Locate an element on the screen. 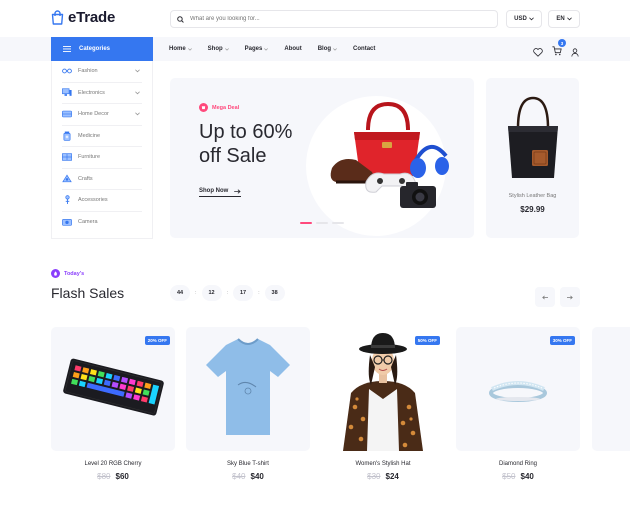 The height and width of the screenshot is (517, 630). menu-item-label: Pages is located at coordinates (253, 49).